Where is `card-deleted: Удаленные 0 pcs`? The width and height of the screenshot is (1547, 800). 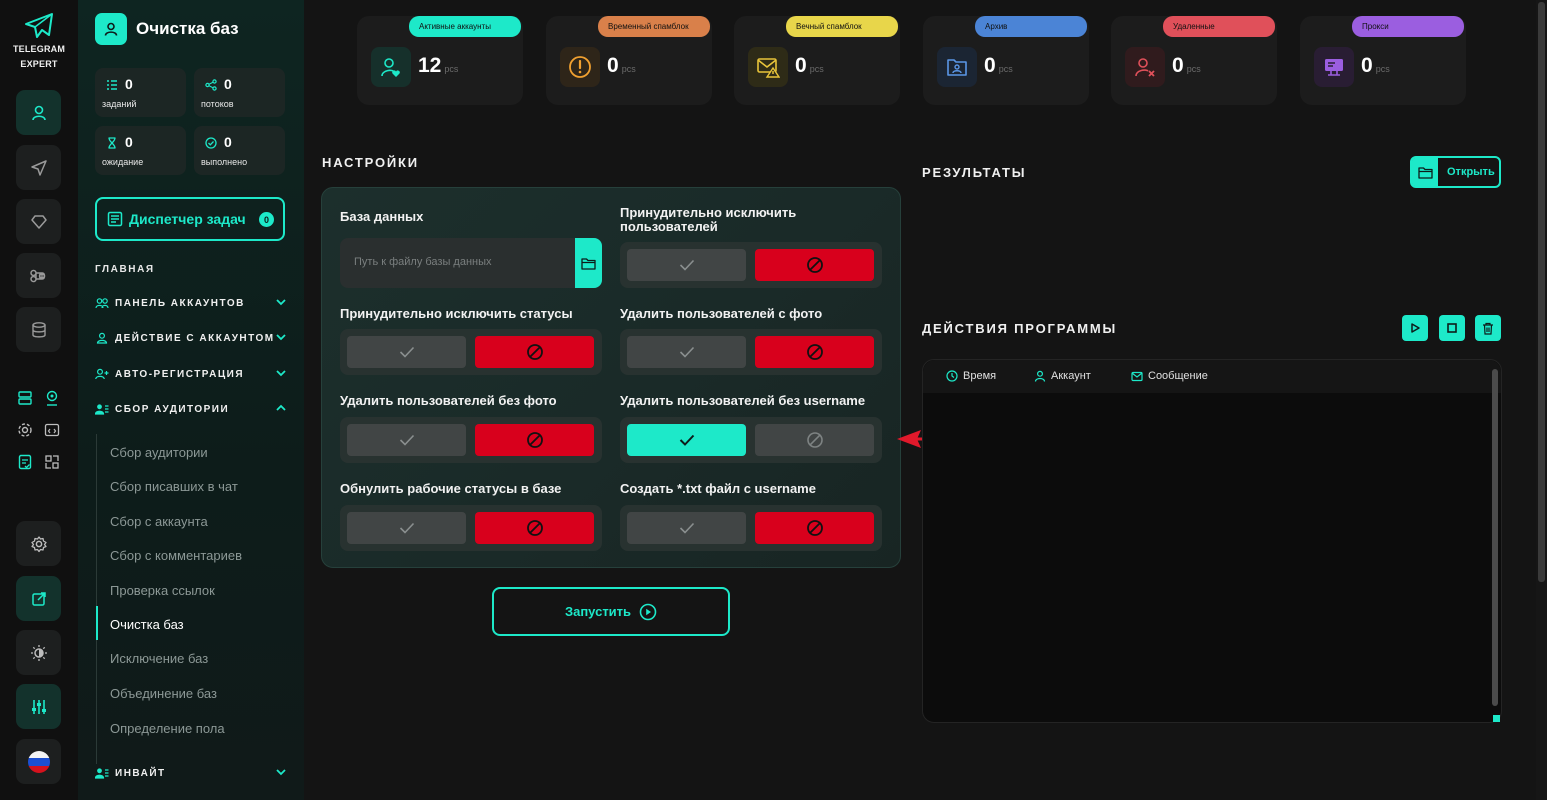 card-deleted: Удаленные 0 pcs is located at coordinates (1194, 60).